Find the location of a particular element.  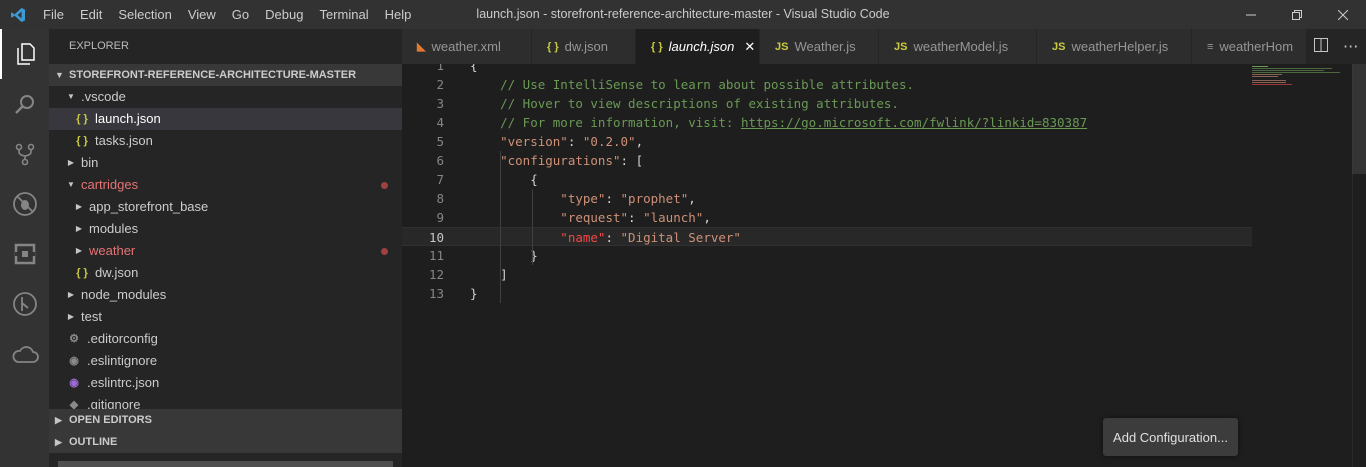

tree-folder: ▼ .vscode is located at coordinates (225, 97).